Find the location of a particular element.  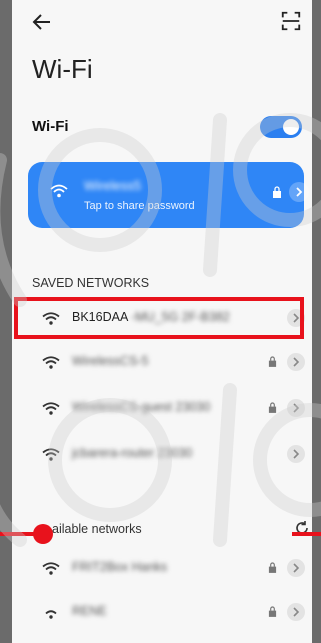

connected-network-card: Wireless5 Tap to share password is located at coordinates (168, 195).